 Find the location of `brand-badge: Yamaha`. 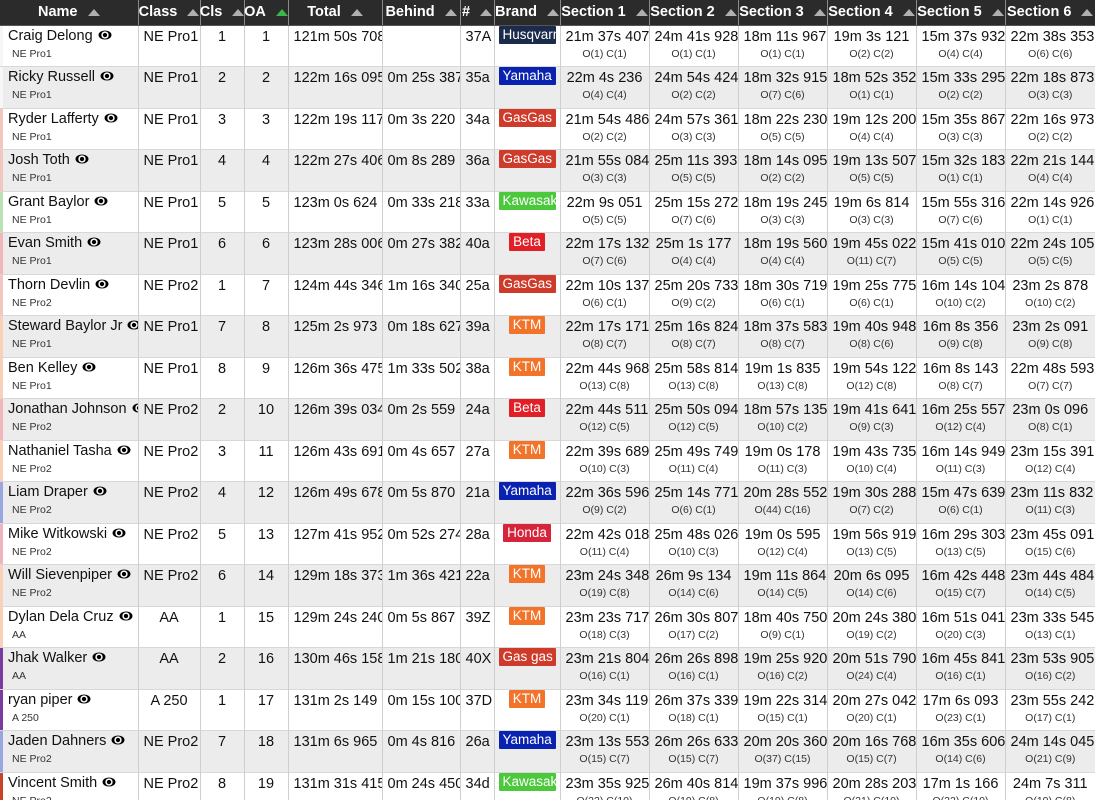

brand-badge: Yamaha is located at coordinates (527, 740).